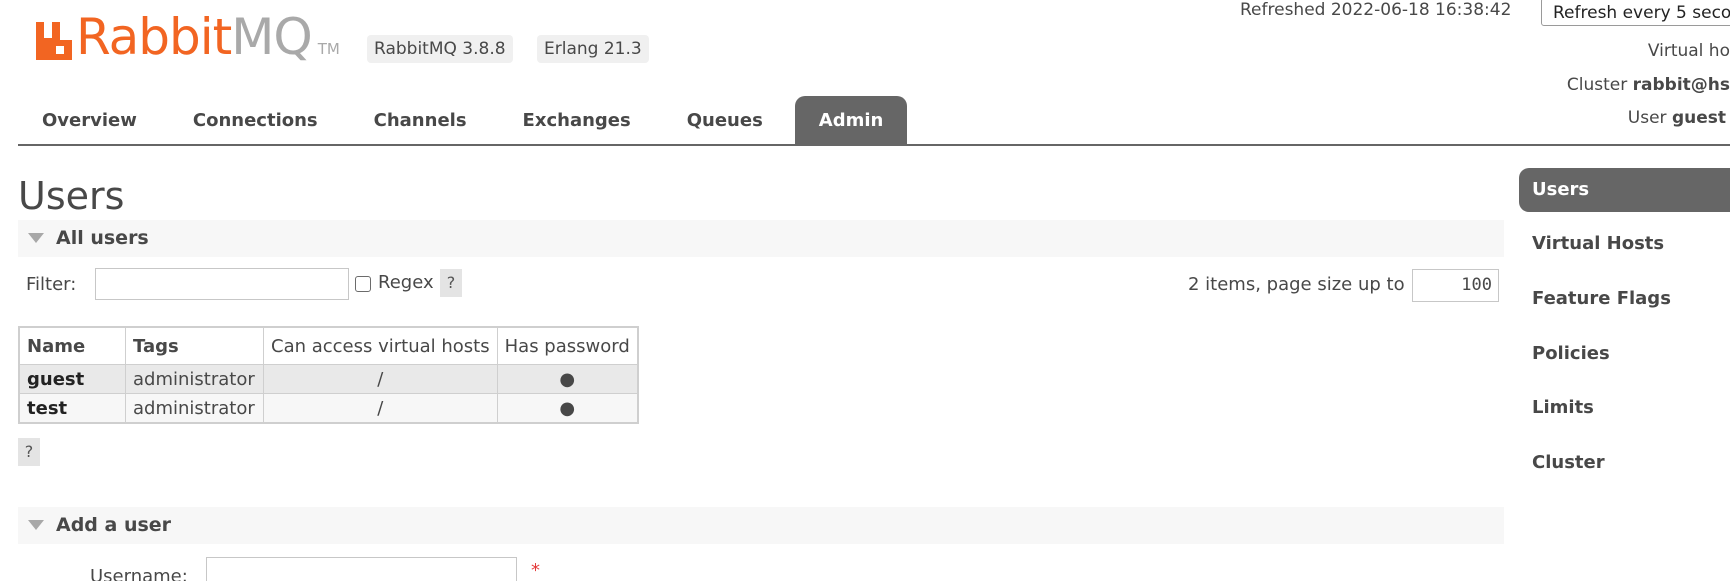 This screenshot has height=581, width=1730. Describe the element at coordinates (72, 379) in the screenshot. I see `user-name-link: guest` at that location.